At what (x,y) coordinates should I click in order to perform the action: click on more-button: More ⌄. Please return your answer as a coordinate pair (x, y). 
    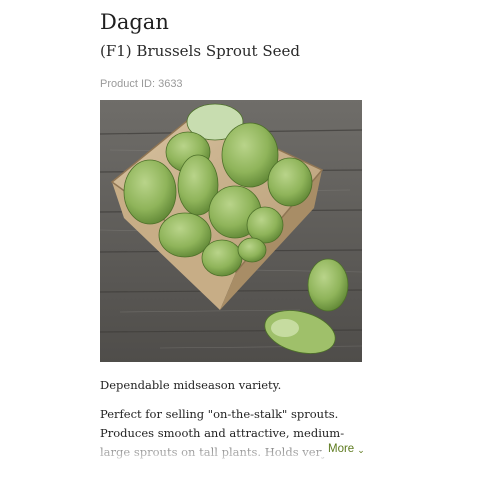
    Looking at the image, I should click on (345, 449).